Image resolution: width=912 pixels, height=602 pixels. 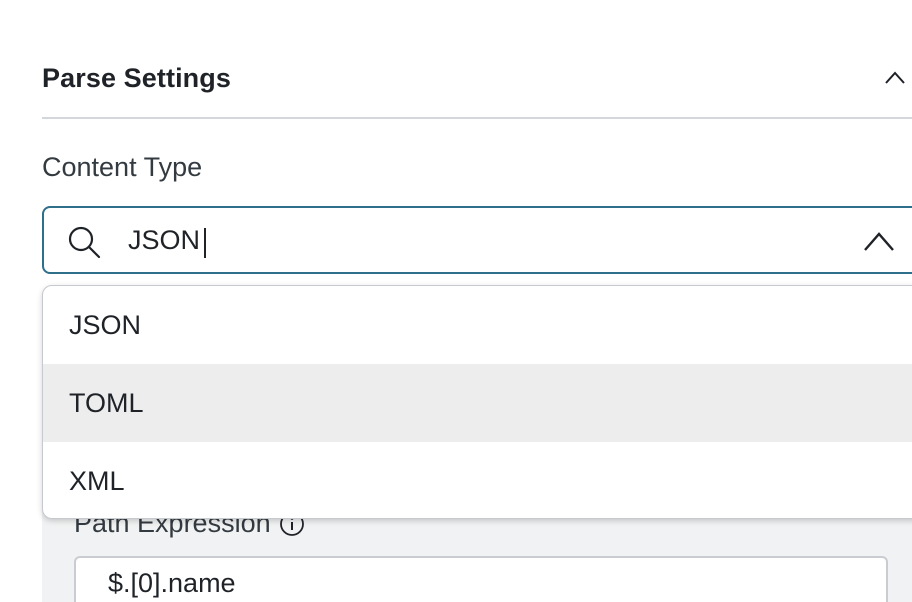 What do you see at coordinates (205, 243) in the screenshot?
I see `text-cursor` at bounding box center [205, 243].